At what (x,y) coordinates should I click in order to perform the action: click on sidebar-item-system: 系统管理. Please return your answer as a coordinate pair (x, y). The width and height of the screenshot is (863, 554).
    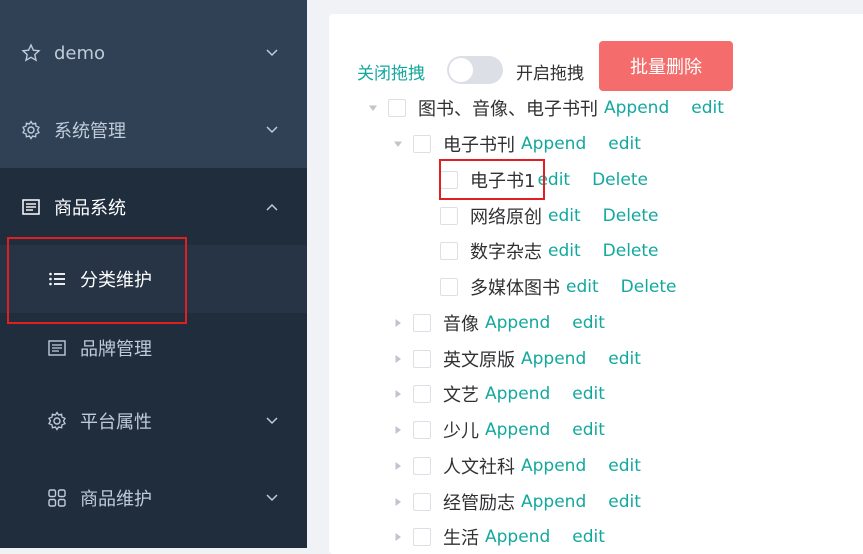
    Looking at the image, I should click on (153, 130).